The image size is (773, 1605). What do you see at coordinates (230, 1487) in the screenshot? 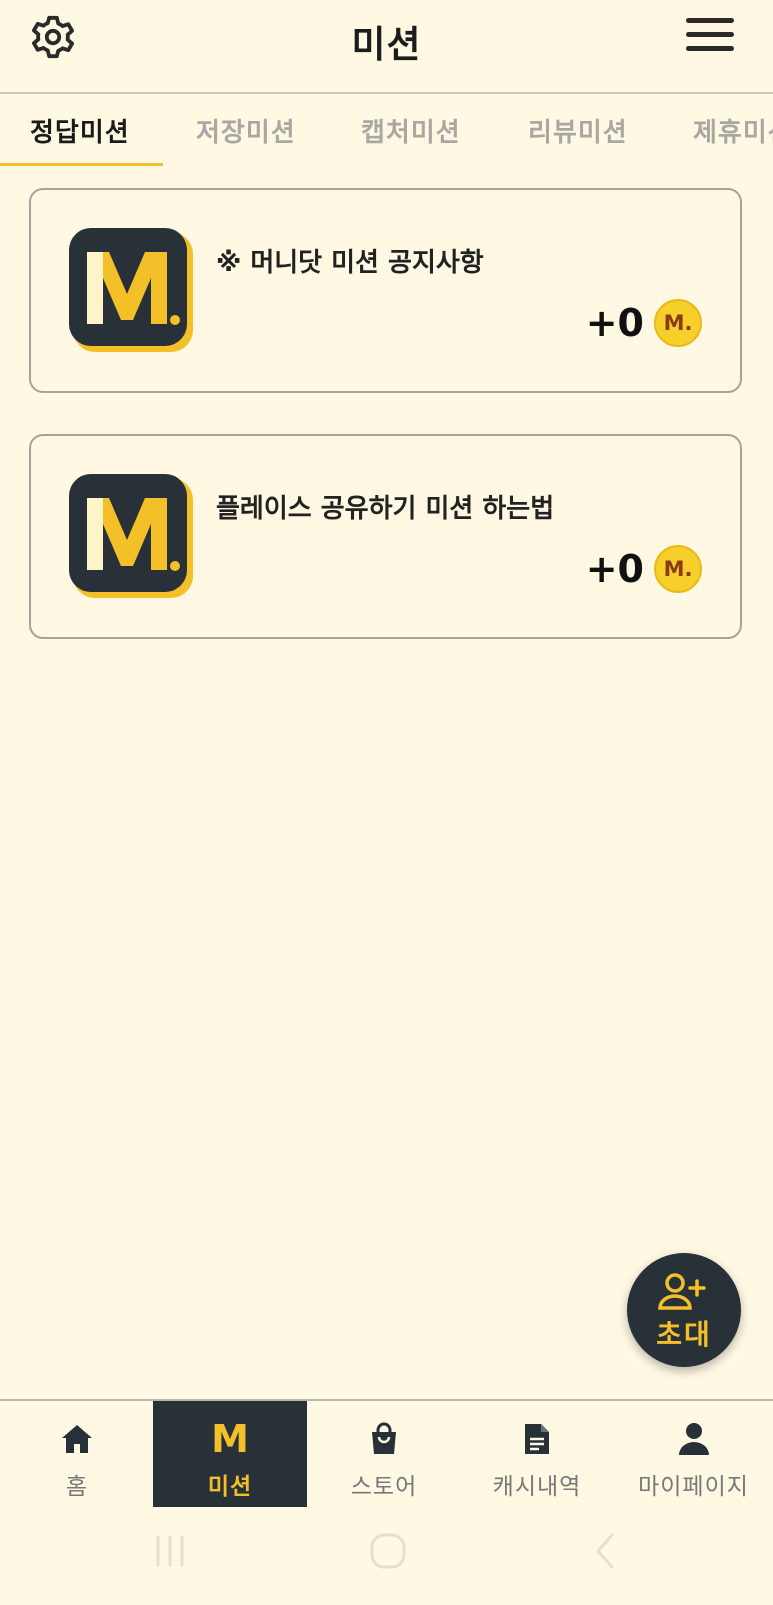
I see `nav-label: 미션` at bounding box center [230, 1487].